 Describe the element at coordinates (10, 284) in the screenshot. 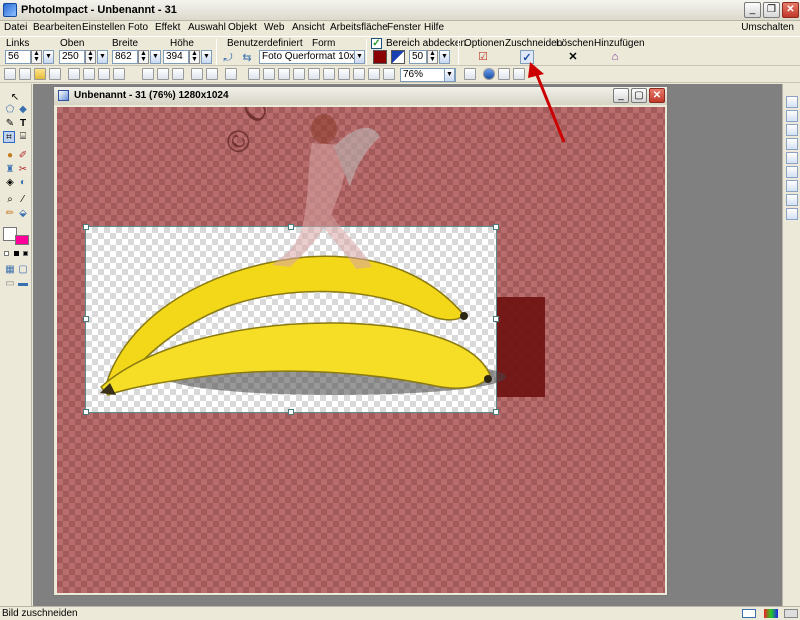

I see `layer-mode-icon: ▭` at that location.